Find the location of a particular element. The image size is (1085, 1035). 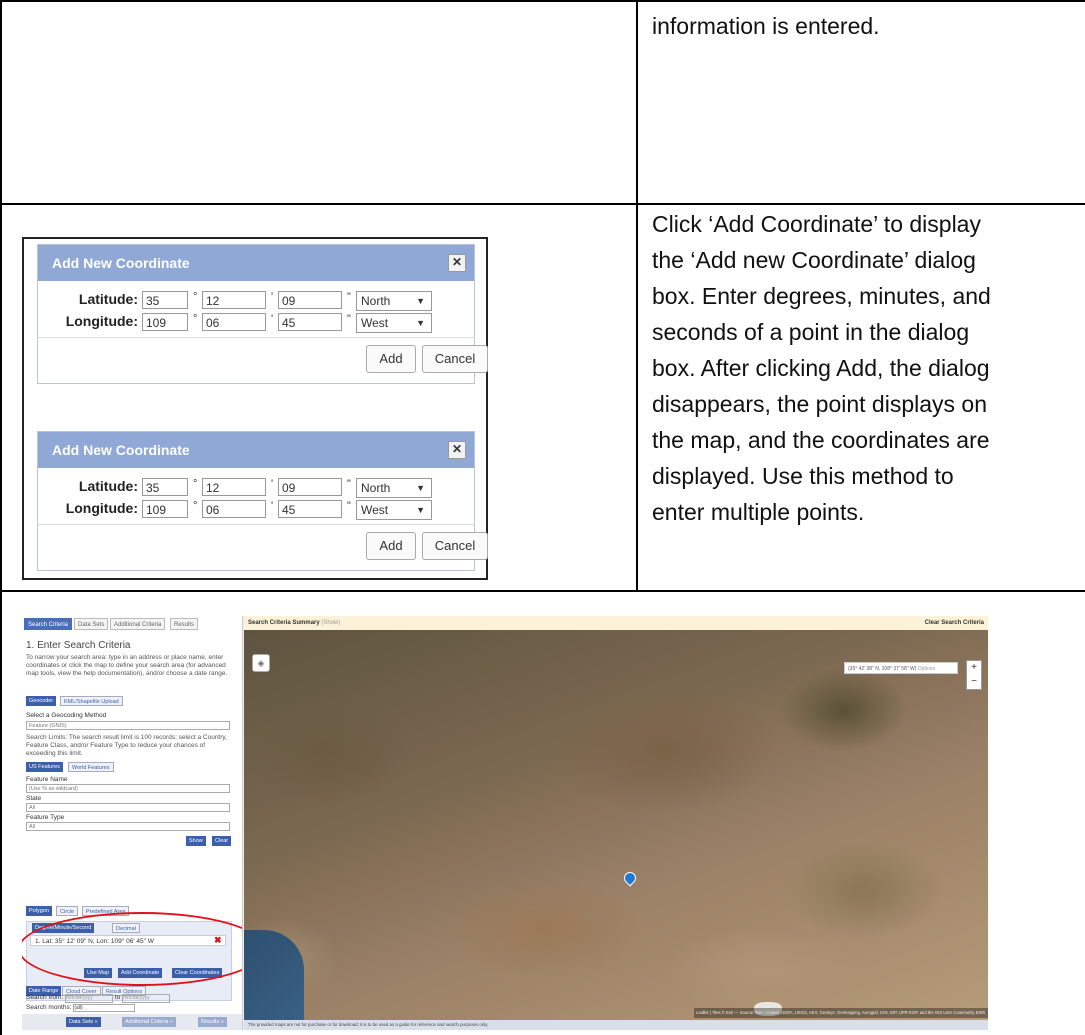

geocoding-select: Feature (GNIS) is located at coordinates (128, 725).